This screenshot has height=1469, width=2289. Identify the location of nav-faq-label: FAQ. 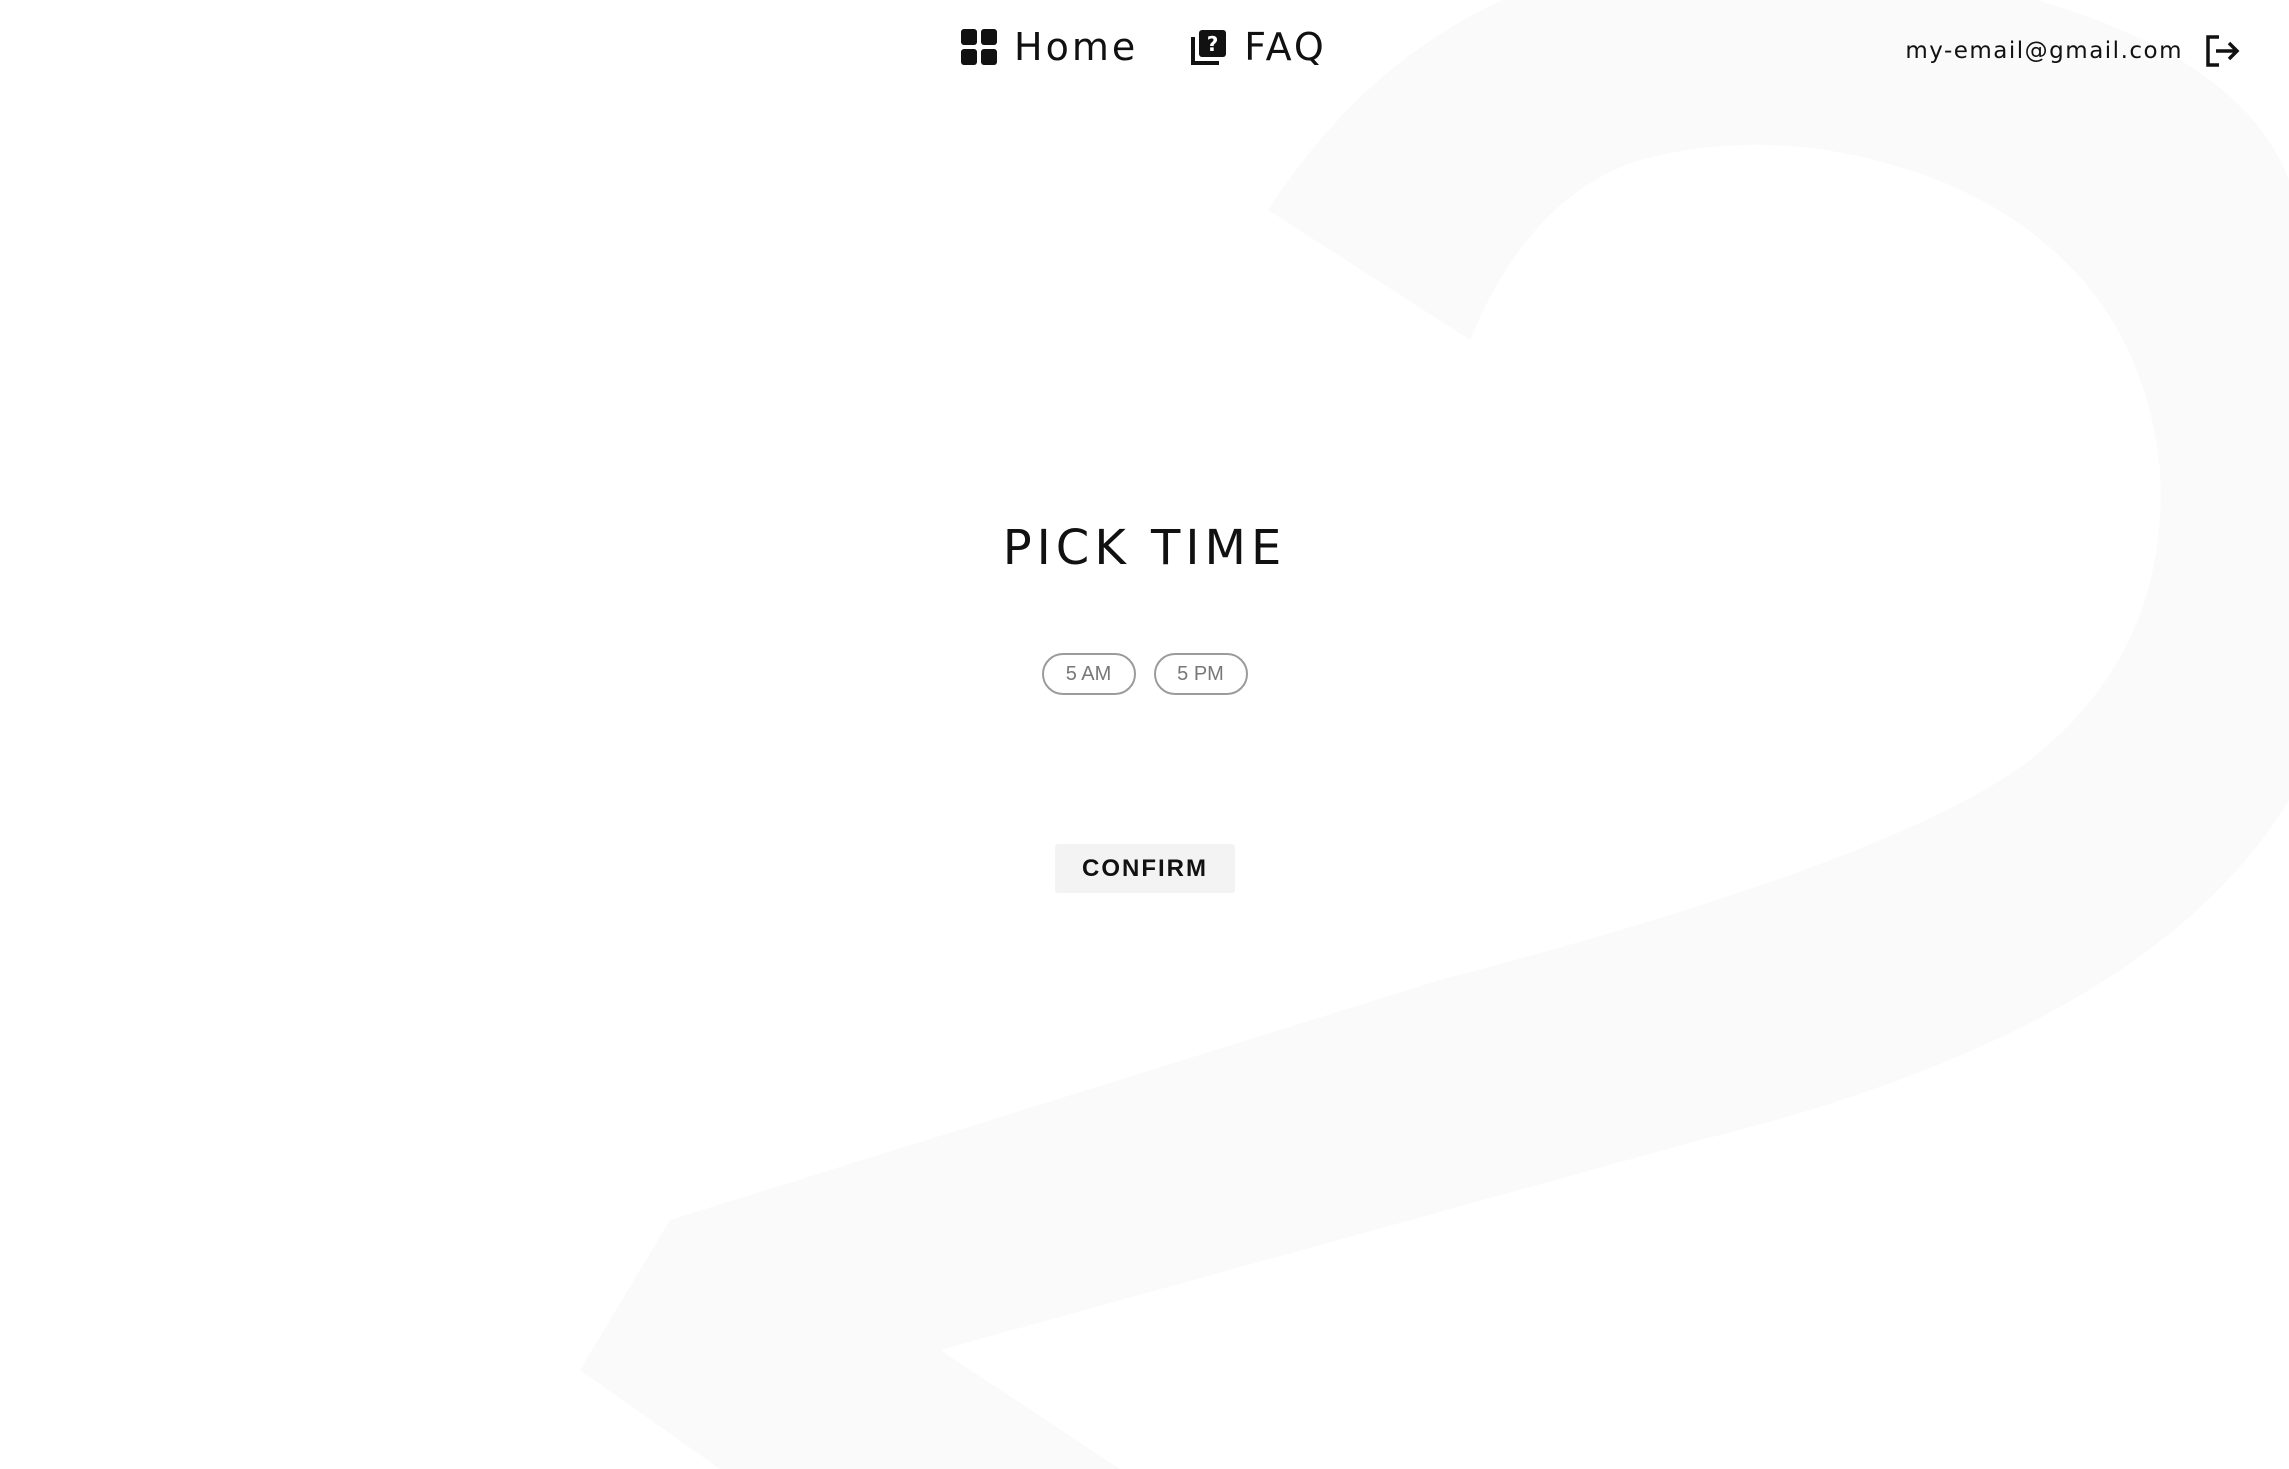
(1285, 47).